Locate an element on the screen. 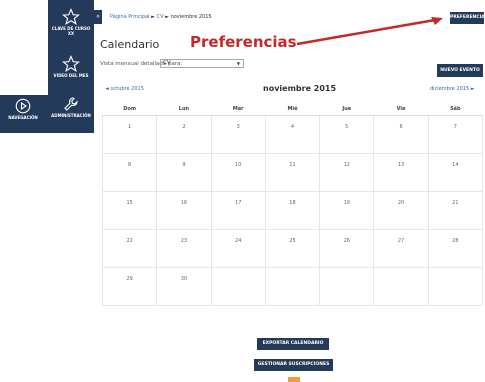 This screenshot has width=485, height=382. nav-item-video: VIDEO DEL MES is located at coordinates (71, 66).